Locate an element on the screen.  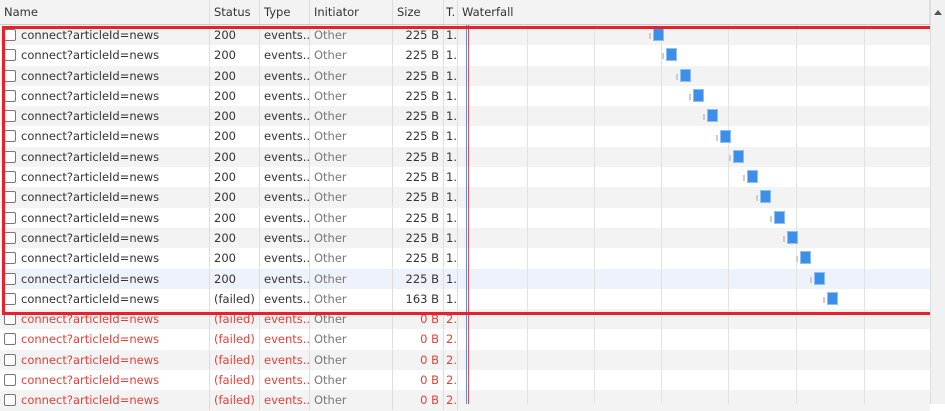
scroll-up-icon is located at coordinates (938, 12).